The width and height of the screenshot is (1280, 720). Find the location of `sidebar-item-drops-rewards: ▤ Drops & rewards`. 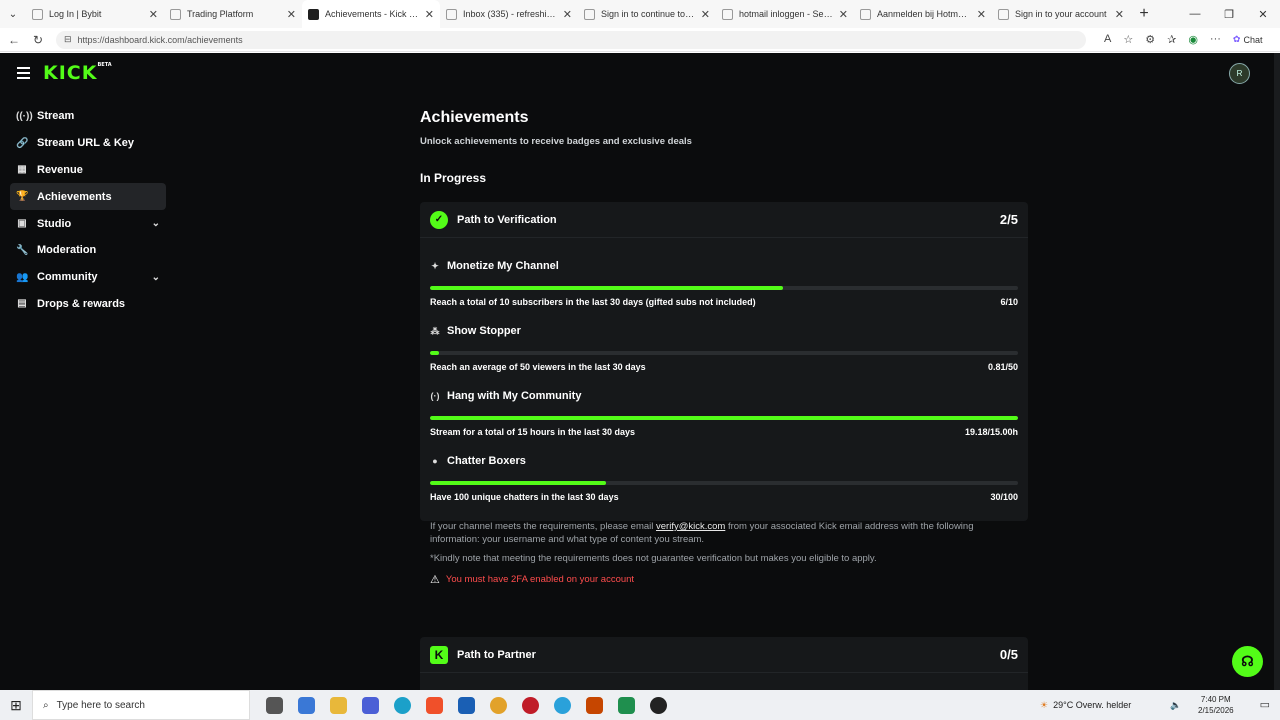

sidebar-item-drops-rewards: ▤ Drops & rewards is located at coordinates (88, 304).